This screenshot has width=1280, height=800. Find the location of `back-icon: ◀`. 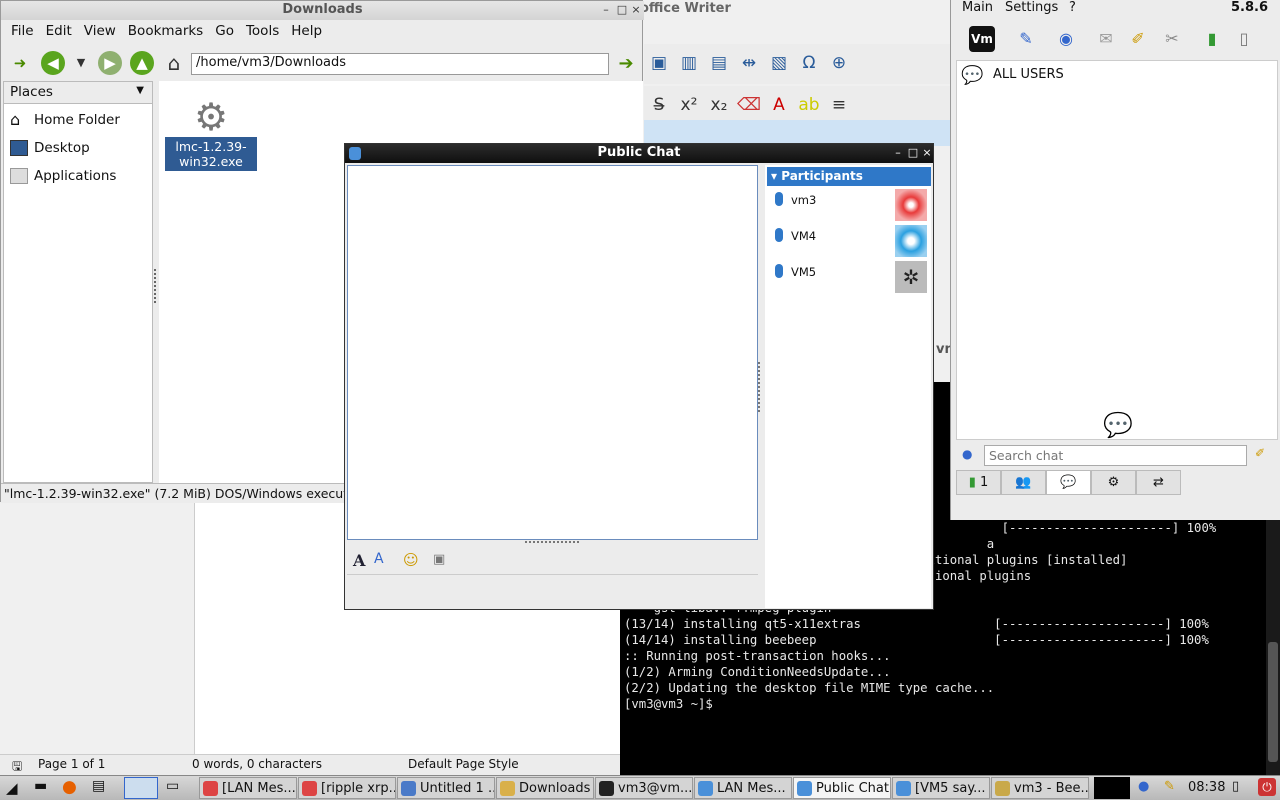

back-icon: ◀ is located at coordinates (53, 63).